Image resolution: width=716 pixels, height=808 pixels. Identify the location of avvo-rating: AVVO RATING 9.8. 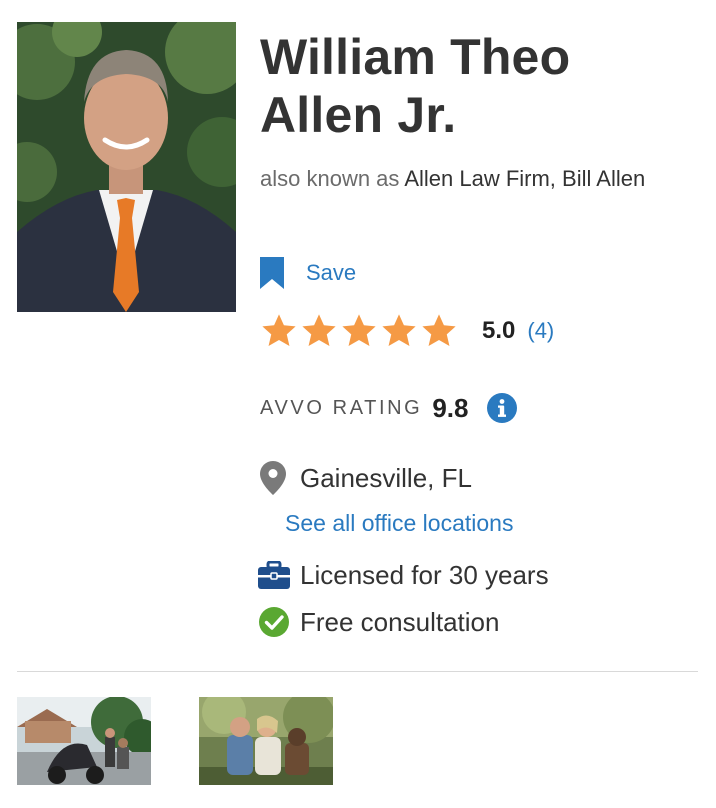
(389, 408).